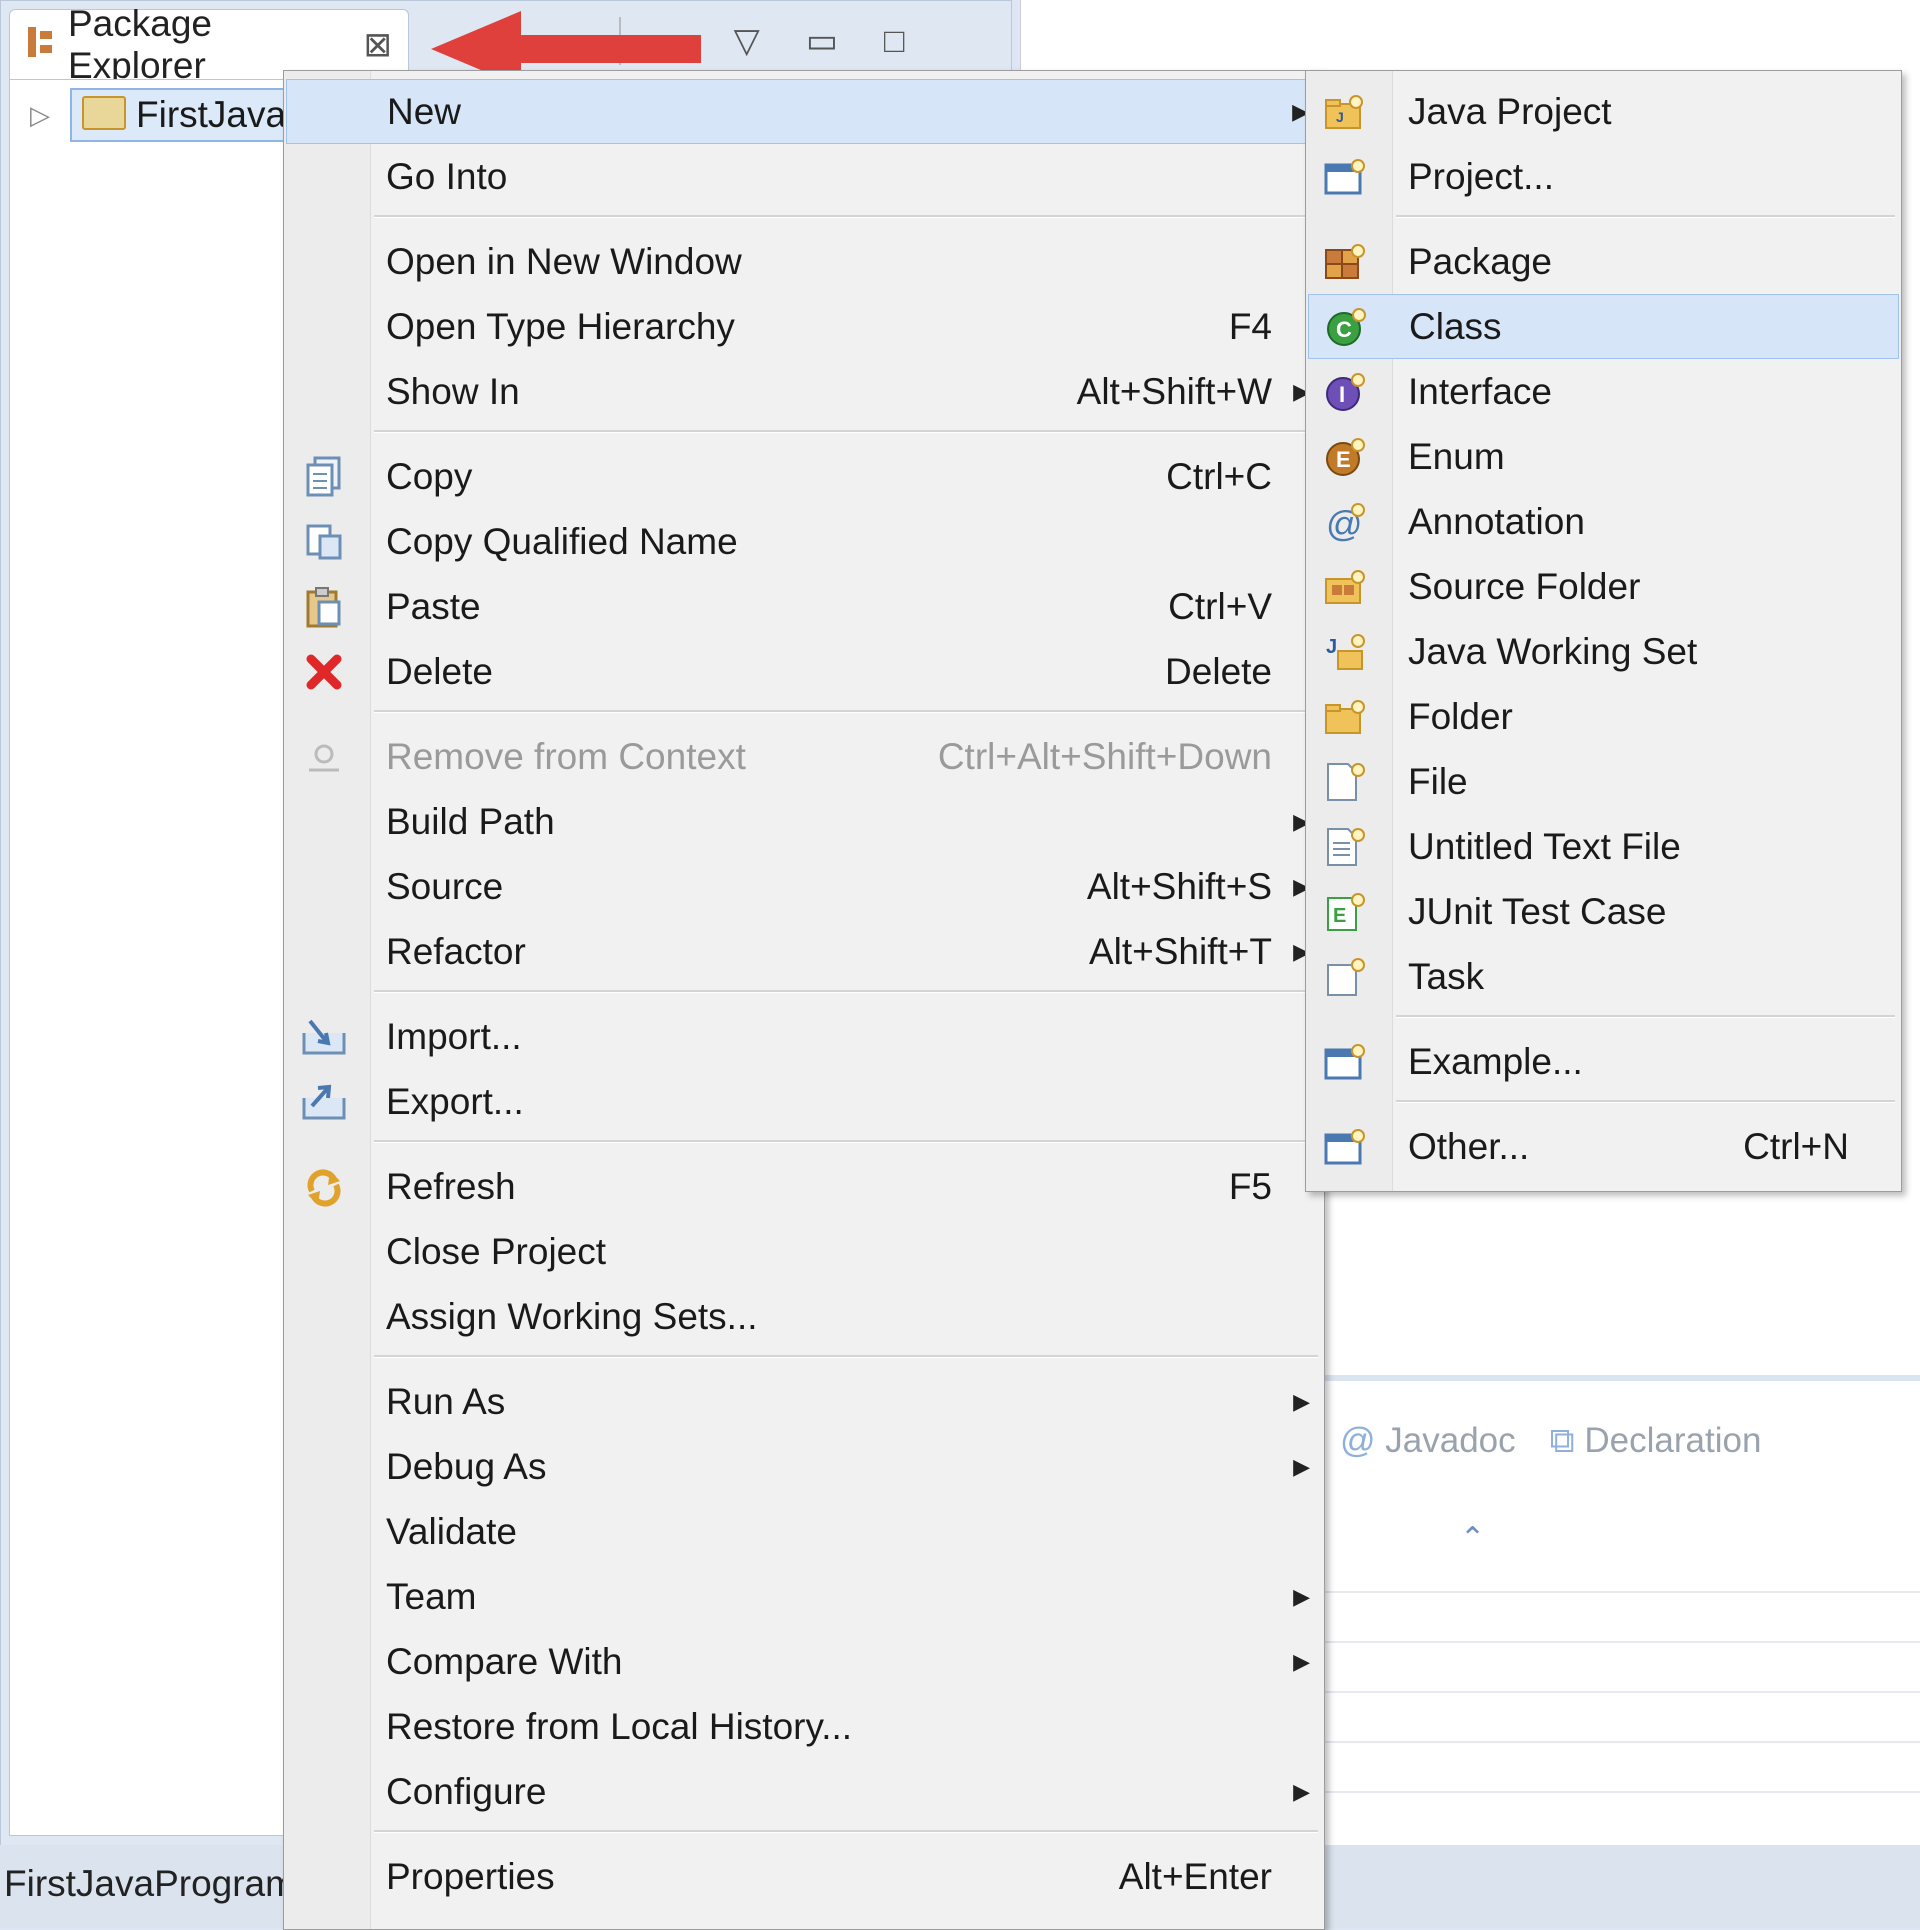 This screenshot has width=1920, height=1930. Describe the element at coordinates (1656, 1441) in the screenshot. I see `tab-declaration: ⧉ Declaration` at that location.